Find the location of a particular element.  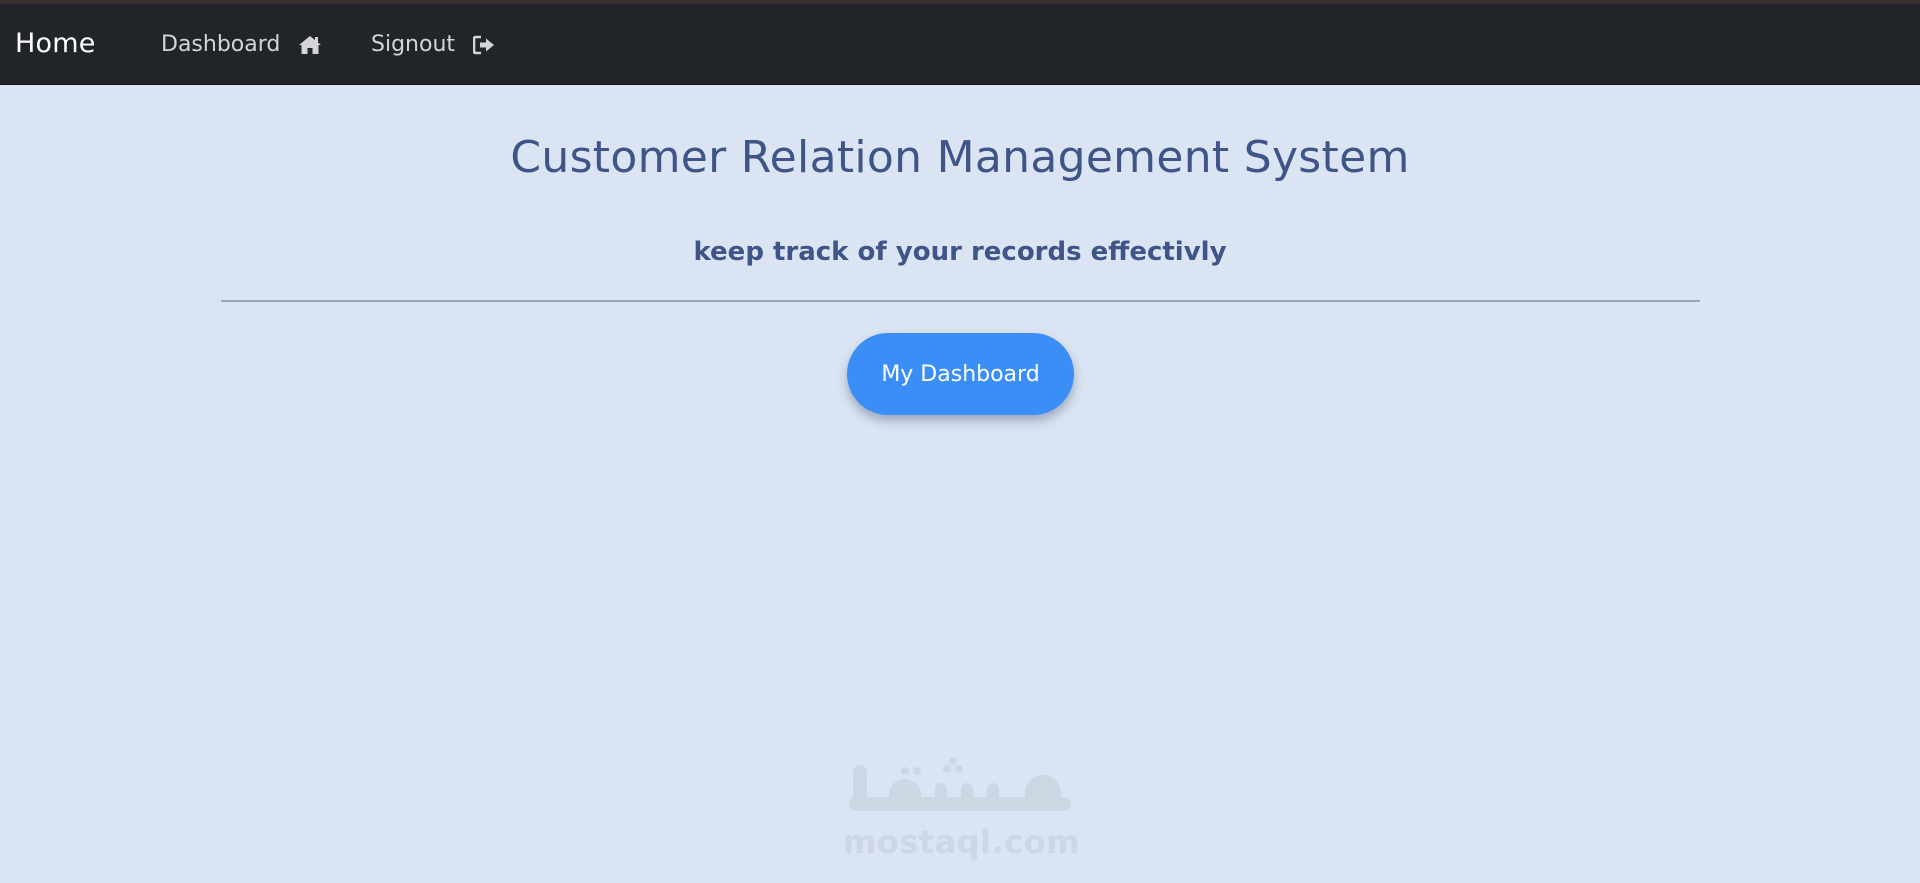

nav-dashboard-link: Dashboard is located at coordinates (241, 45).